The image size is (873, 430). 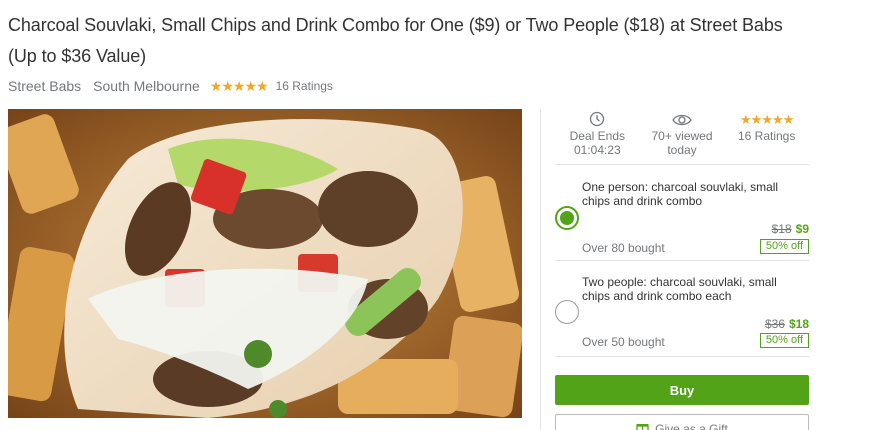 I want to click on discount-price: $9, so click(x=802, y=229).